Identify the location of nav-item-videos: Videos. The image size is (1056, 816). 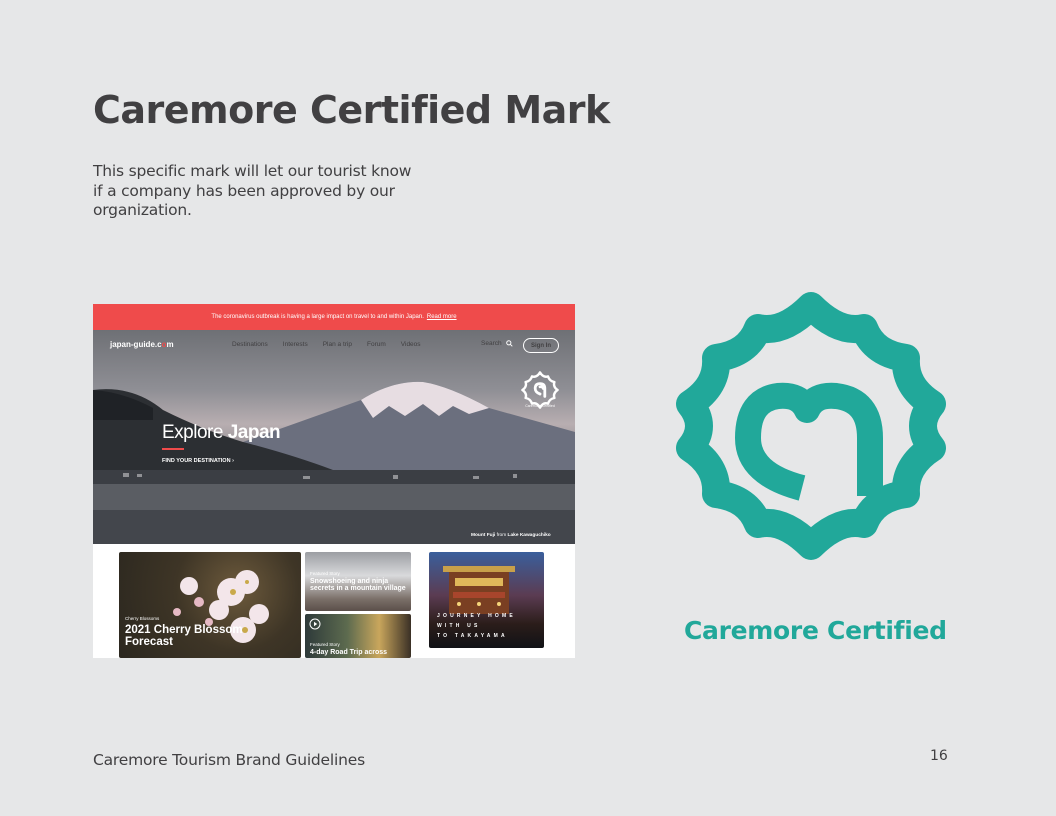
(410, 344).